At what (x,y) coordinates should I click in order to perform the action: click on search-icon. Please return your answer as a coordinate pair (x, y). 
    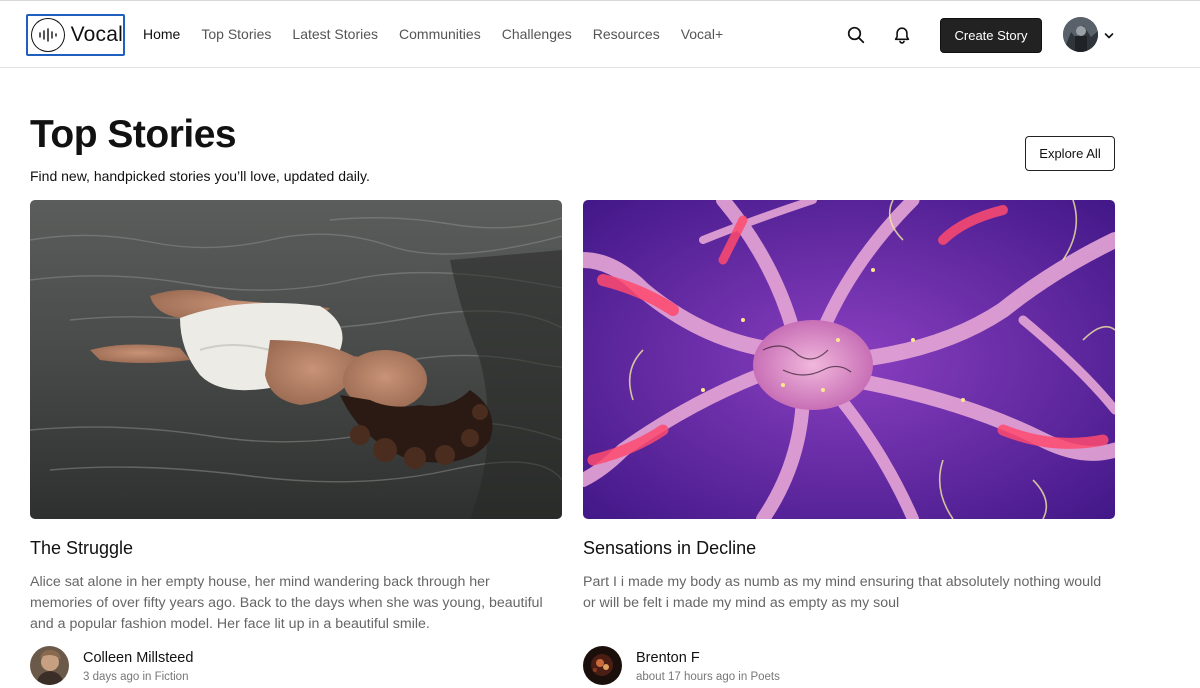
    Looking at the image, I should click on (856, 35).